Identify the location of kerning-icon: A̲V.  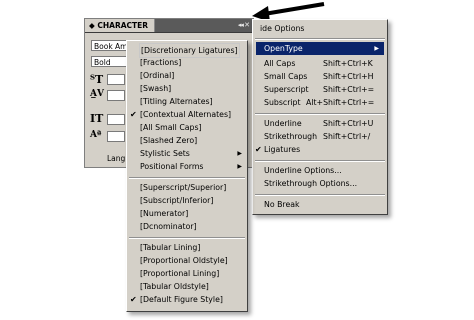
(97, 94).